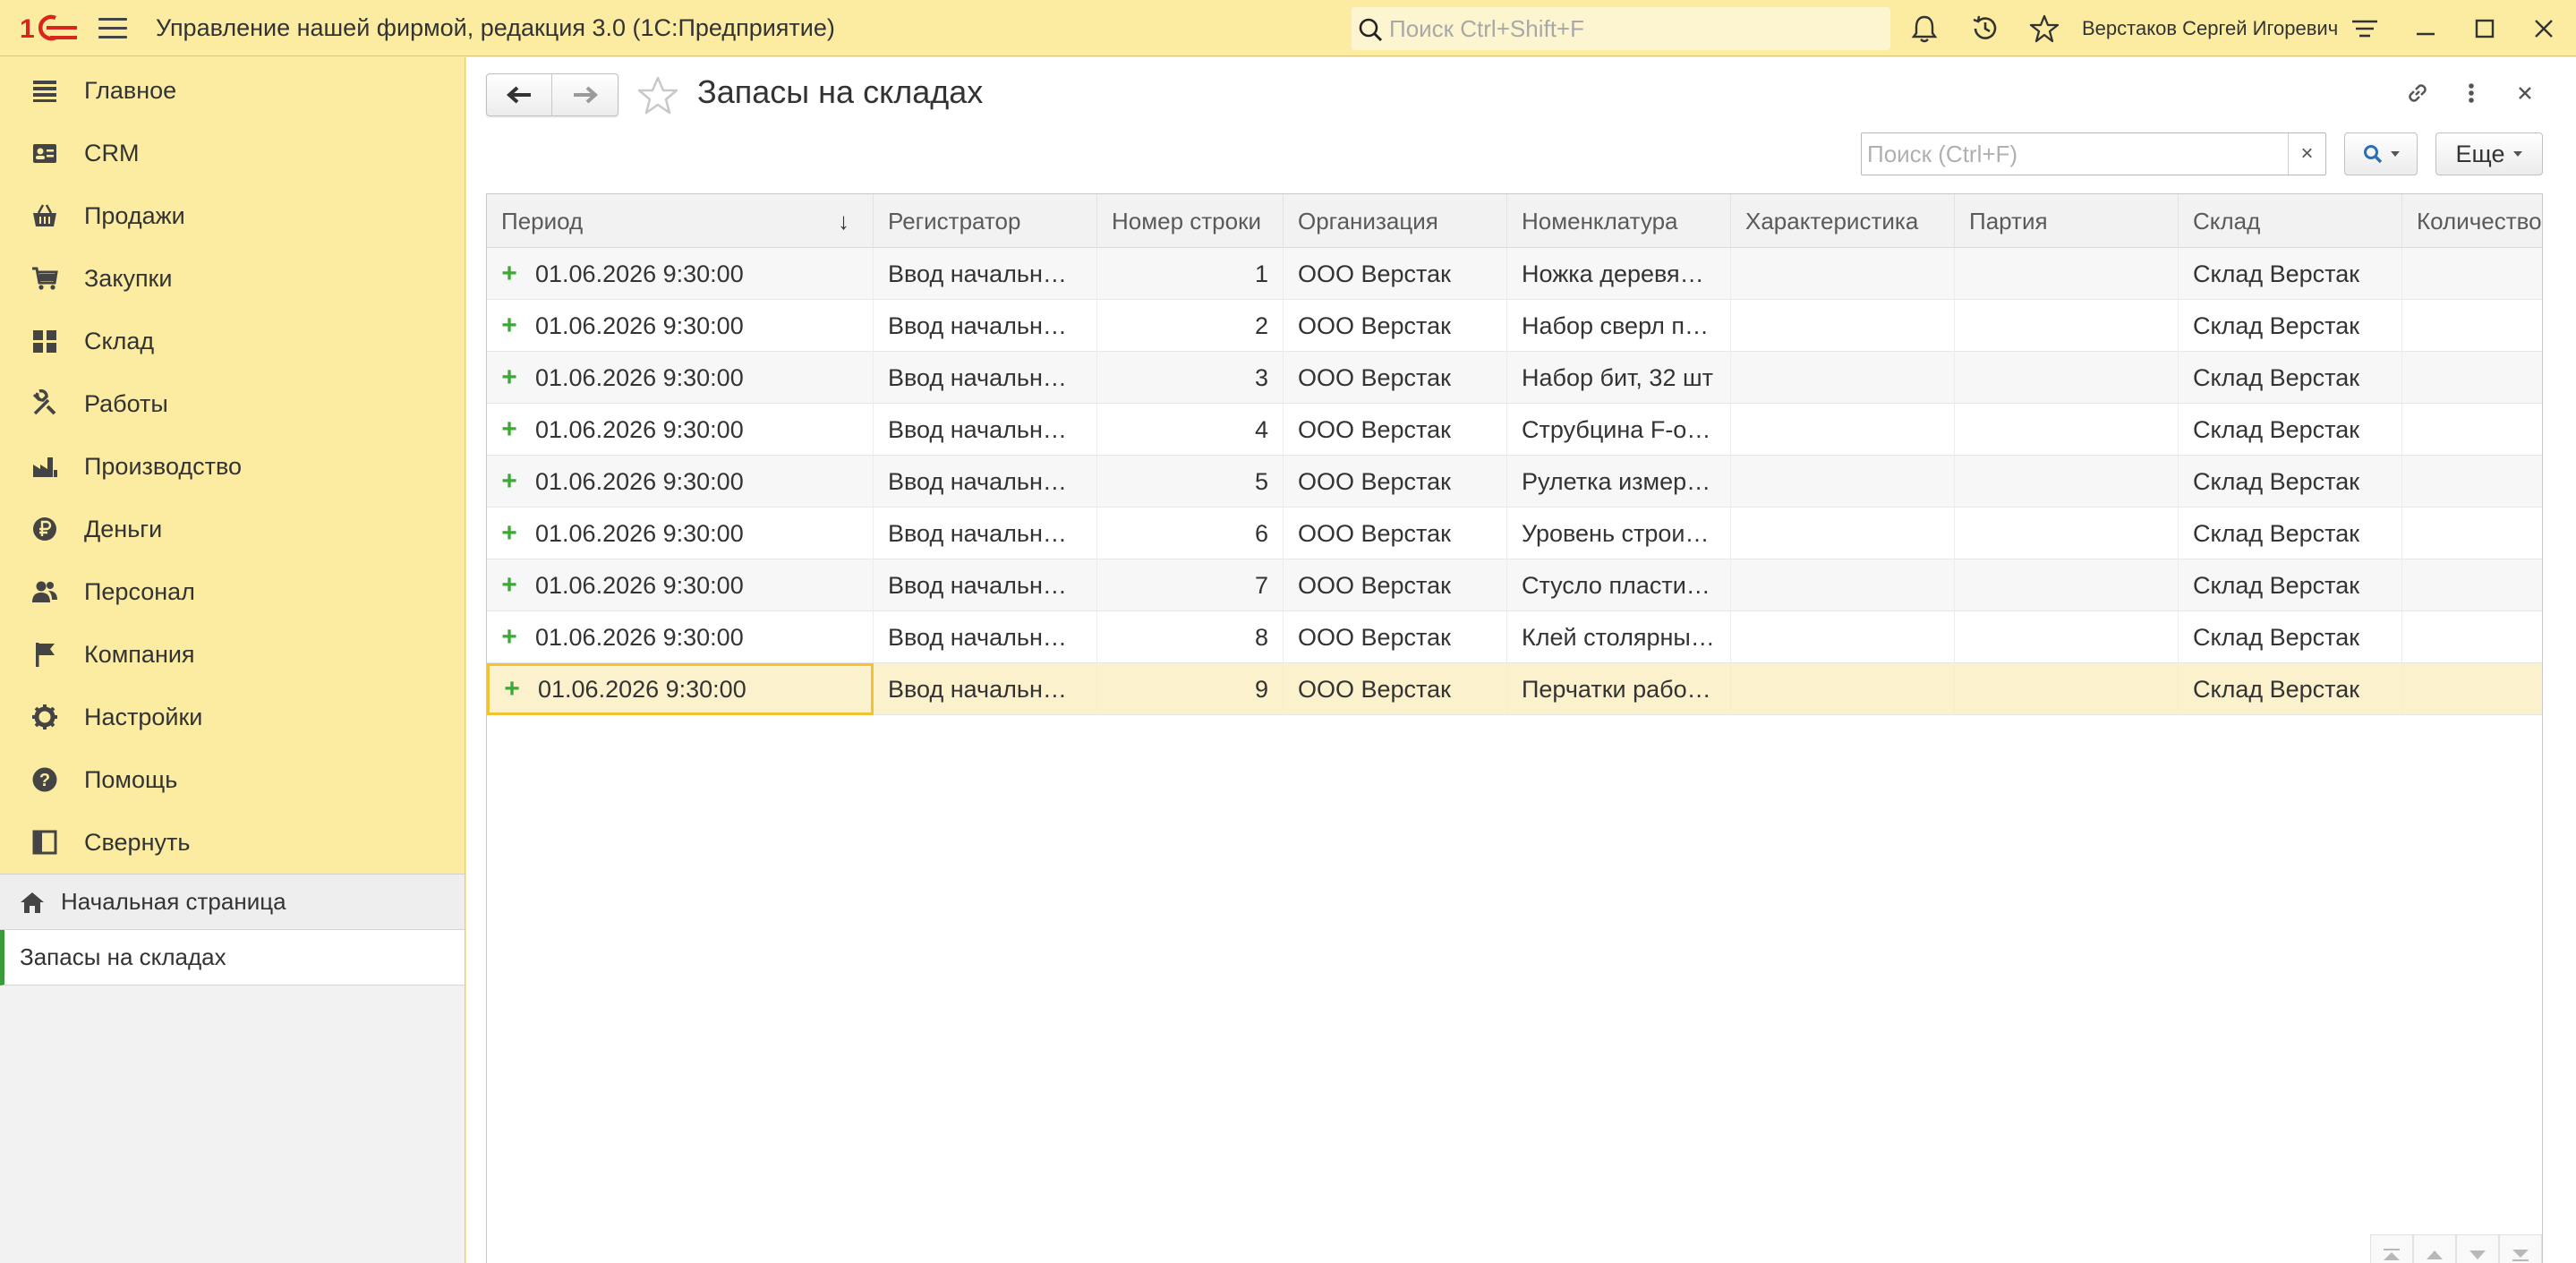  I want to click on page-down-button, so click(2477, 1249).